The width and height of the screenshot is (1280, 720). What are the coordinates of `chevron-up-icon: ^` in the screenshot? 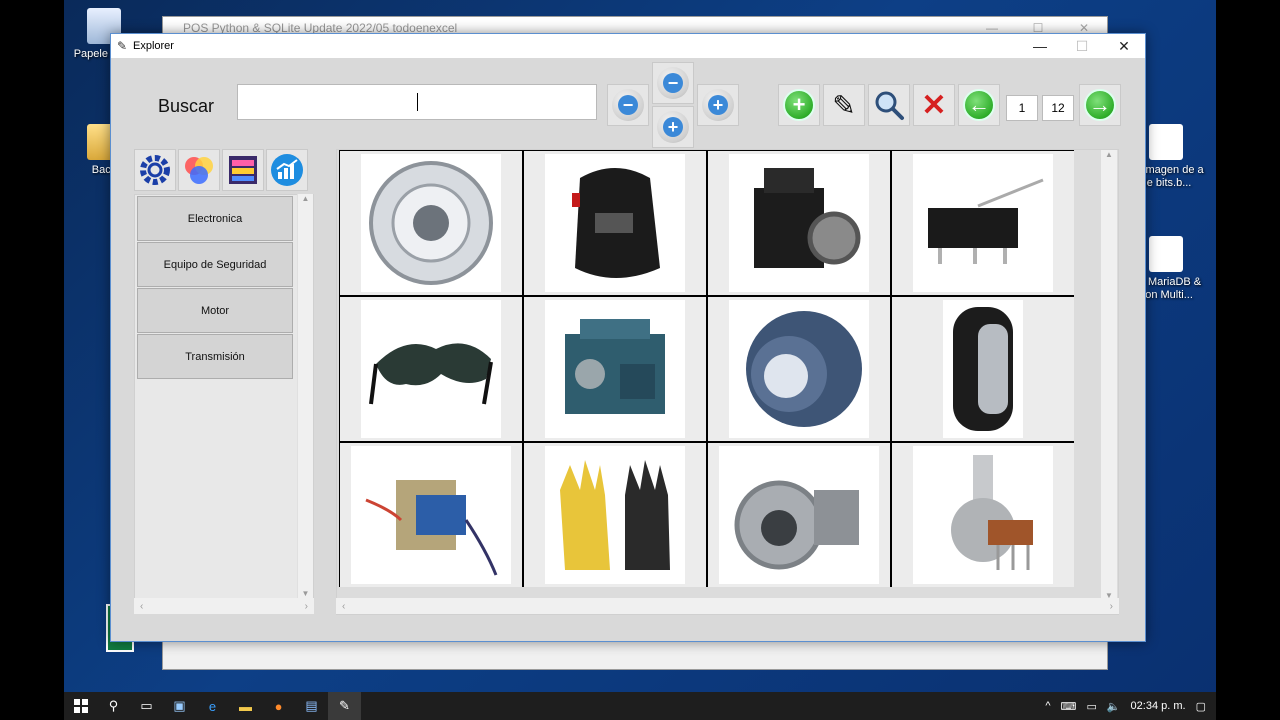 It's located at (1047, 706).